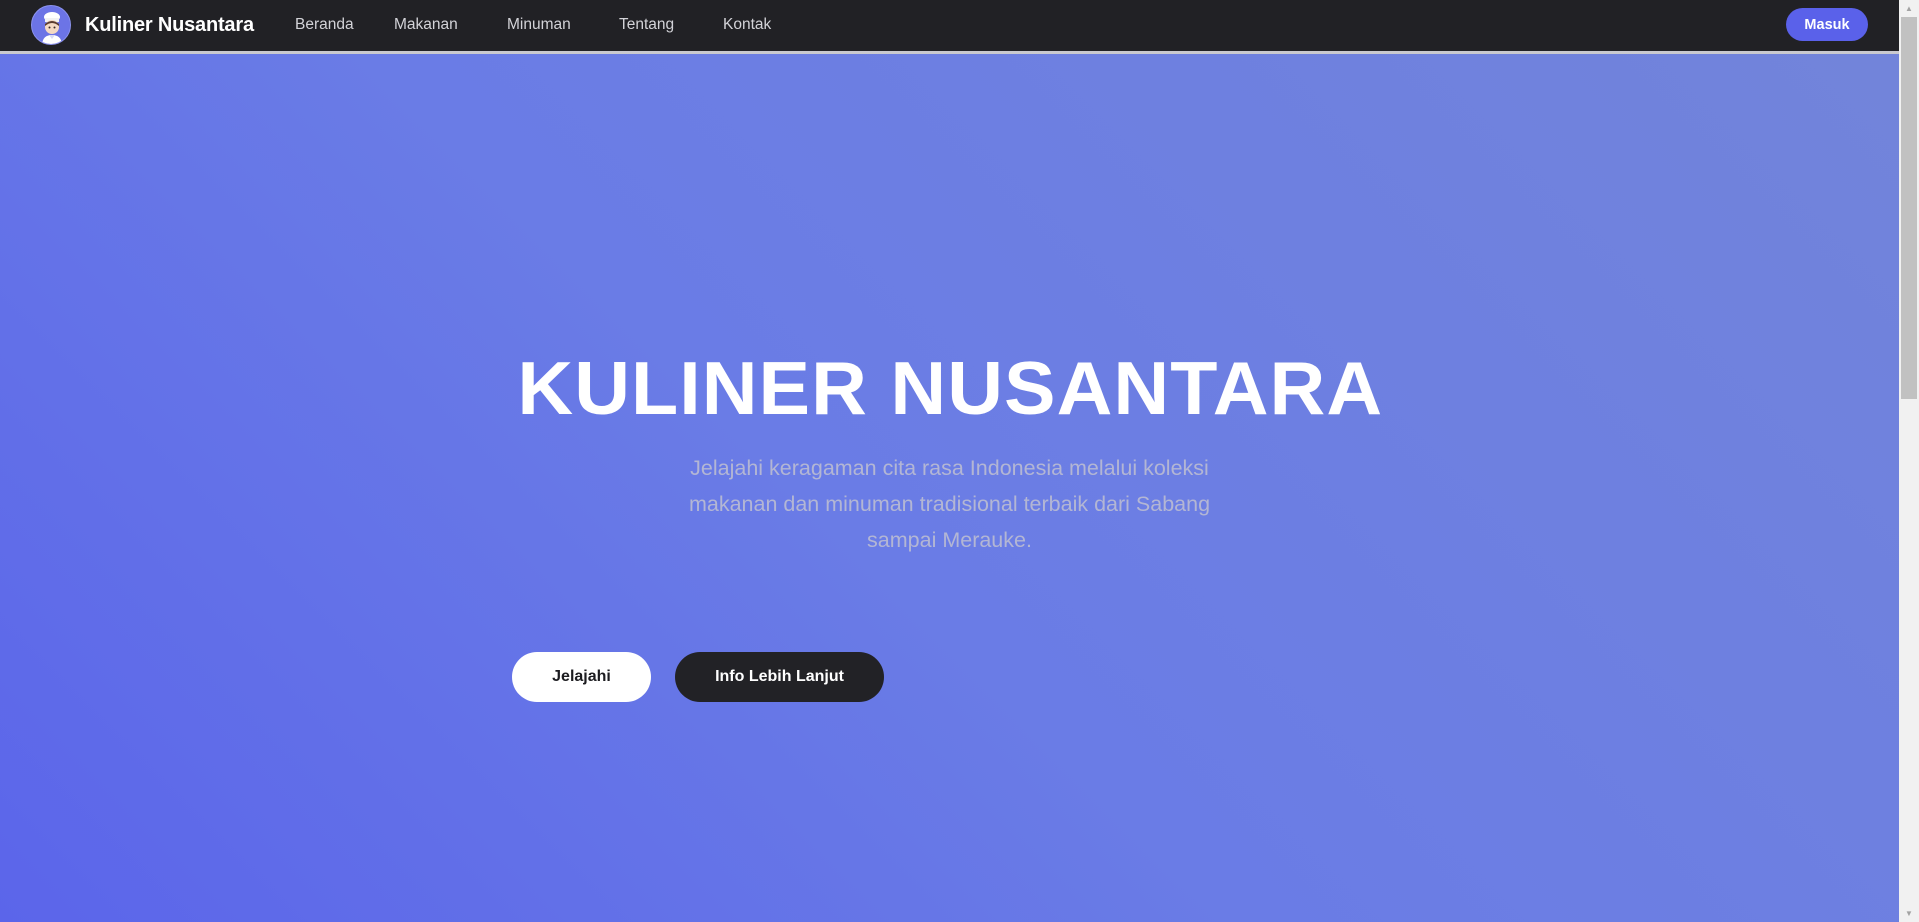  What do you see at coordinates (450, 25) in the screenshot?
I see `nav-link-makanan: Makanan` at bounding box center [450, 25].